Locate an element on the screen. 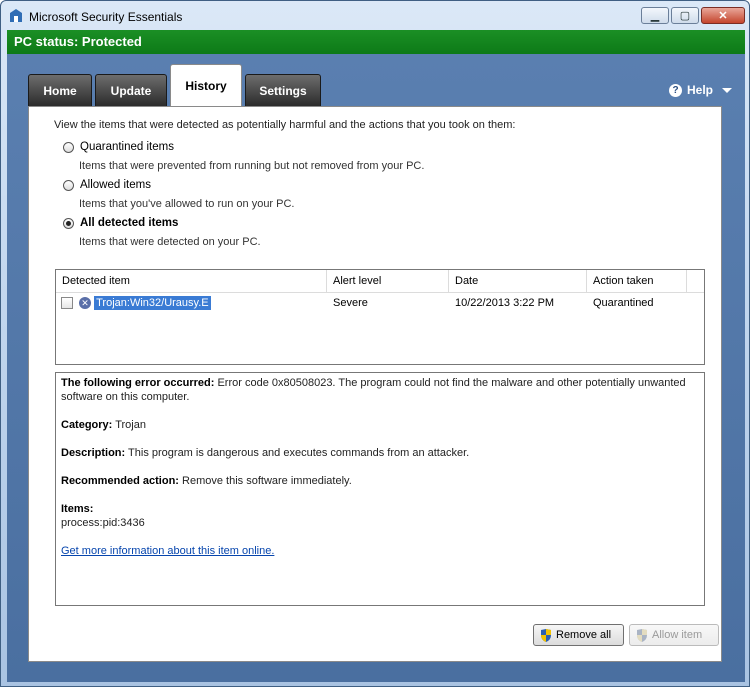  tab-home: Home is located at coordinates (60, 90).